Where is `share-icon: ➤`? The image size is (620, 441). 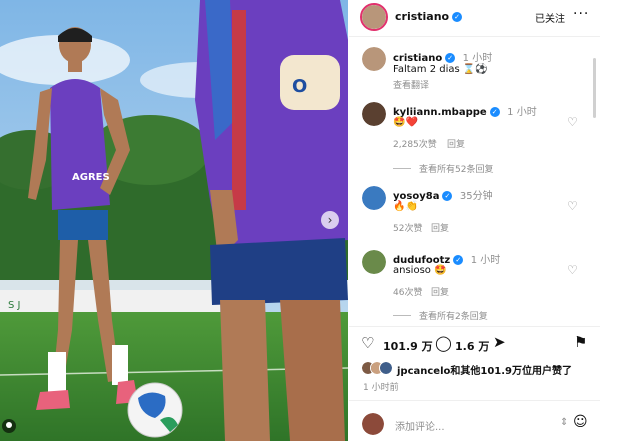 share-icon: ➤ is located at coordinates (499, 342).